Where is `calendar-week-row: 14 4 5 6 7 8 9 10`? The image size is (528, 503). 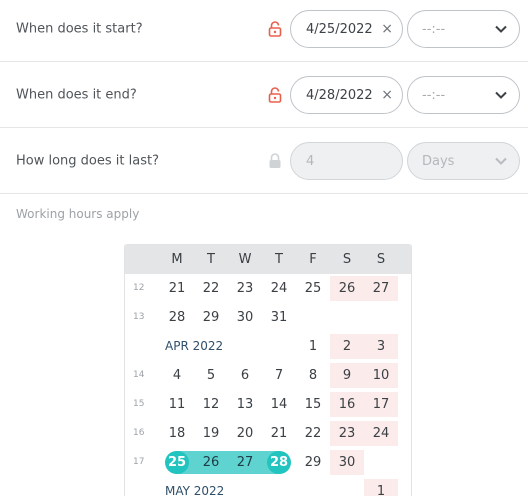 calendar-week-row: 14 4 5 6 7 8 9 10 is located at coordinates (268, 375).